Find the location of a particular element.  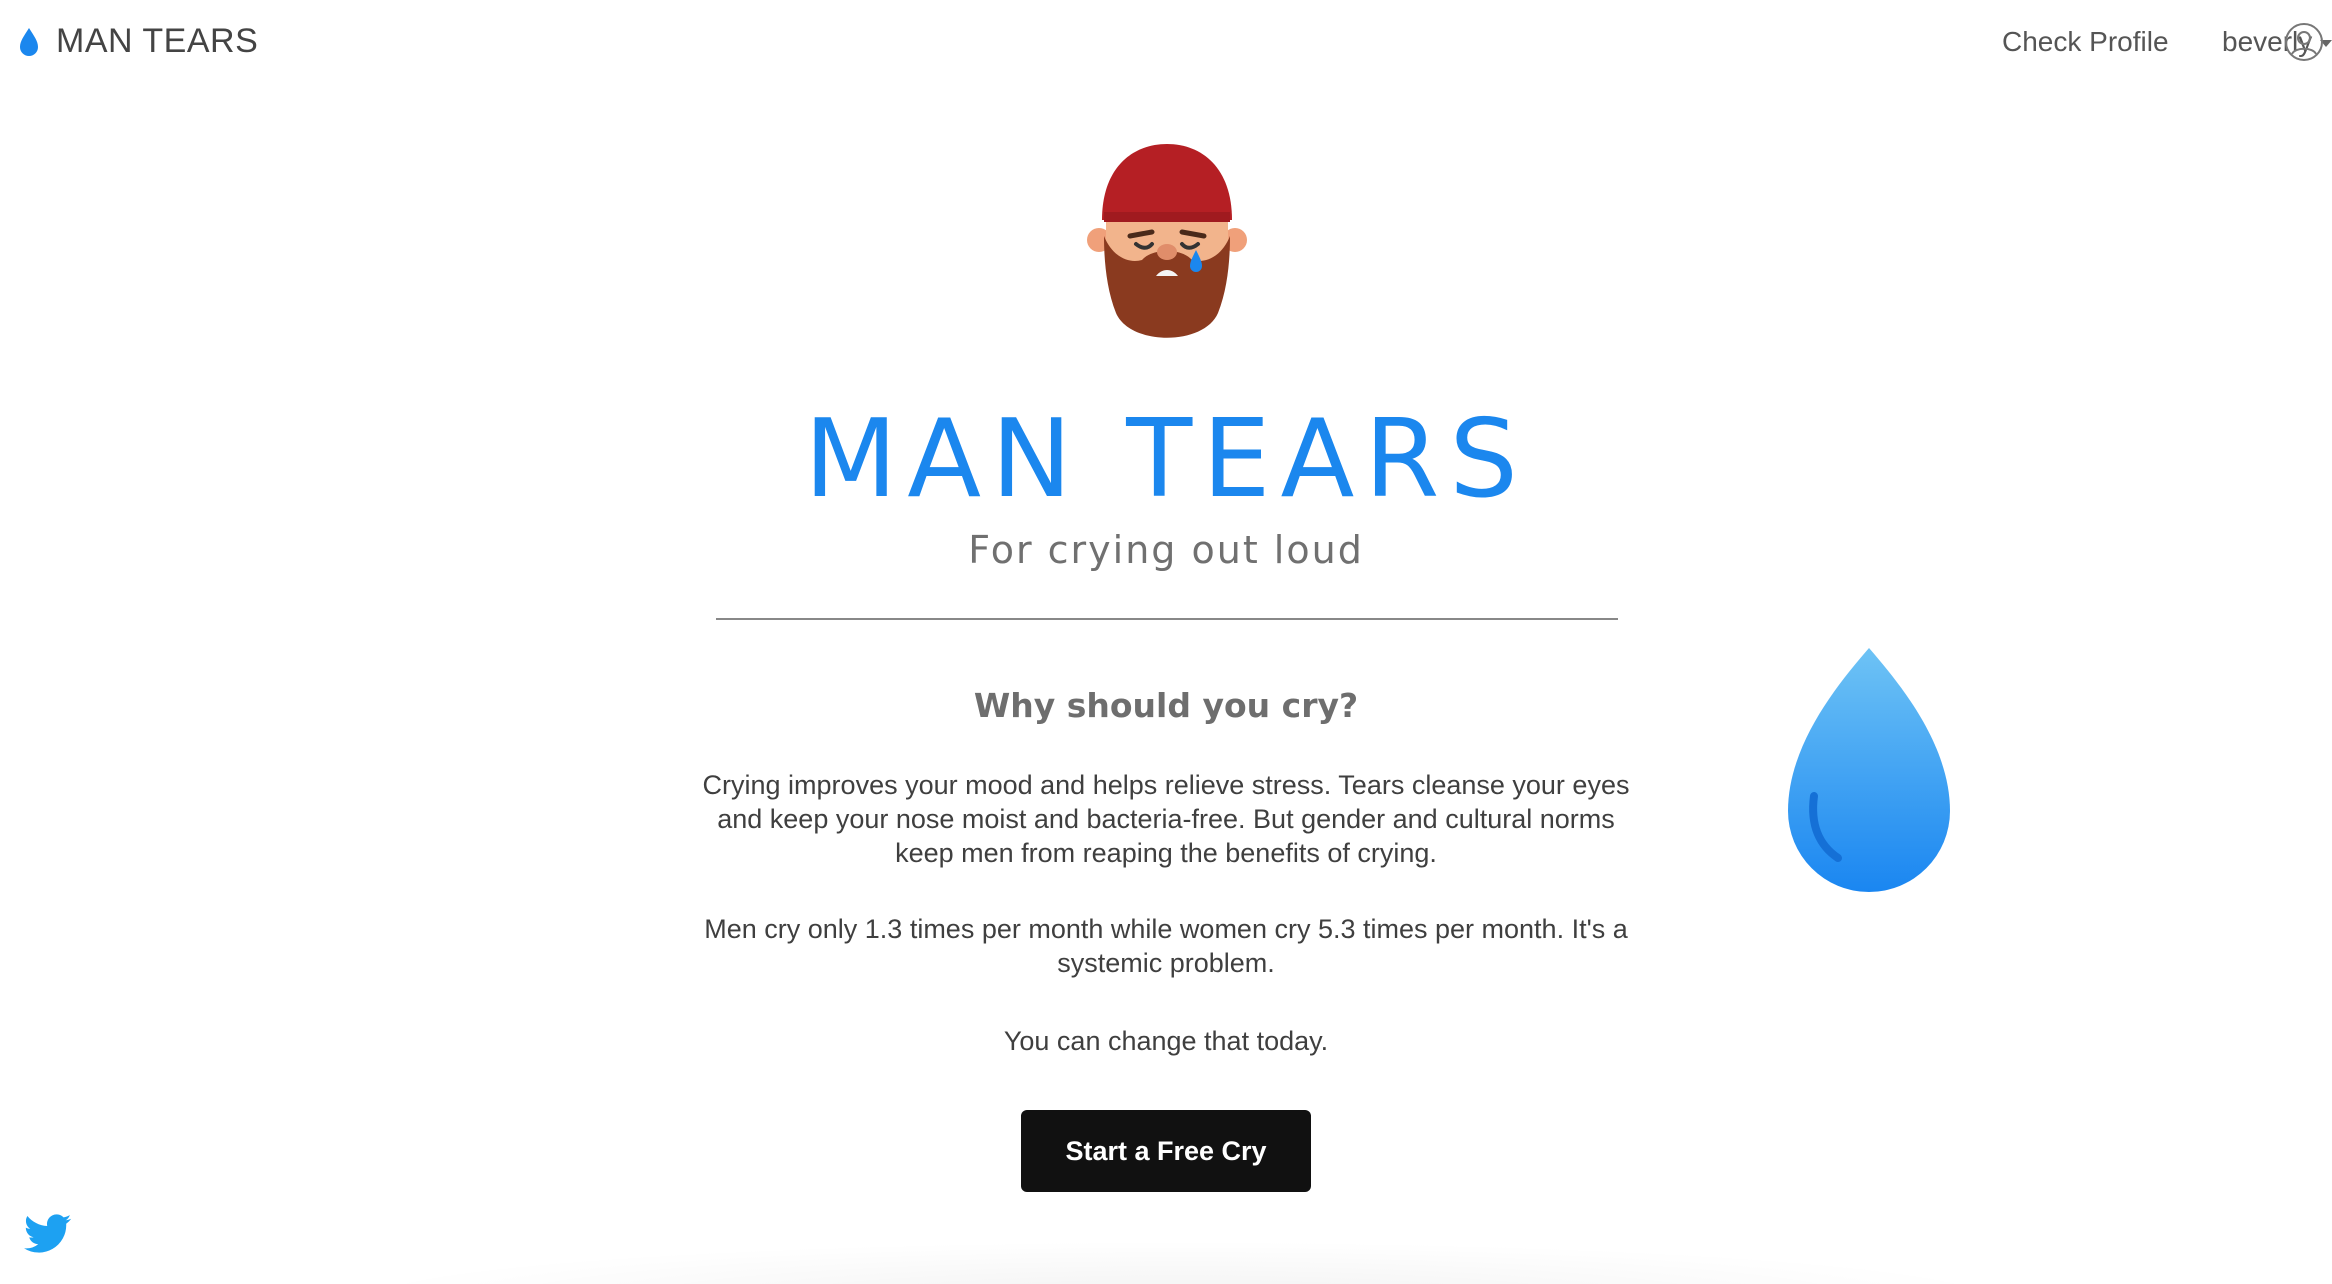

hero-title: MAN TEARS is located at coordinates (1166, 459).